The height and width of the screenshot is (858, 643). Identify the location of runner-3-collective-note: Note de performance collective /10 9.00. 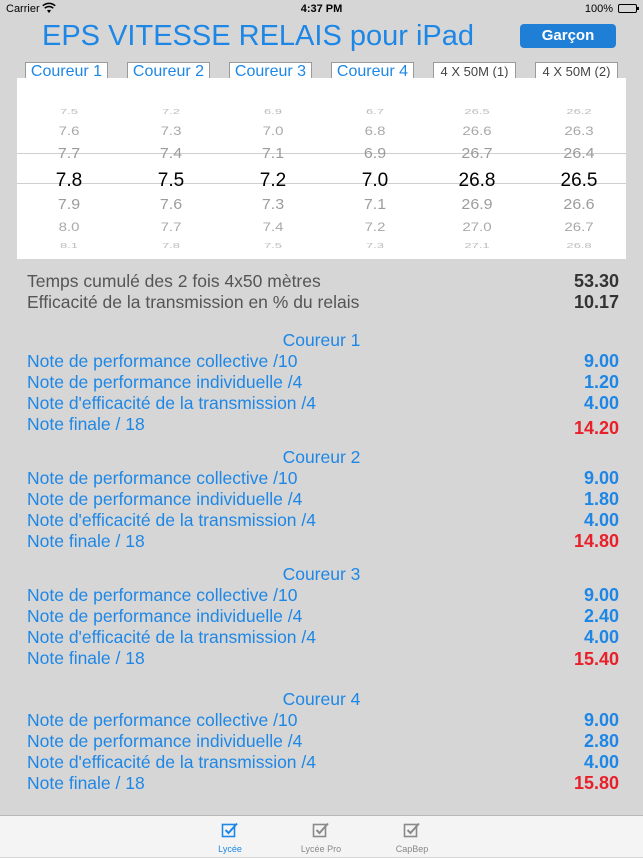
(323, 595).